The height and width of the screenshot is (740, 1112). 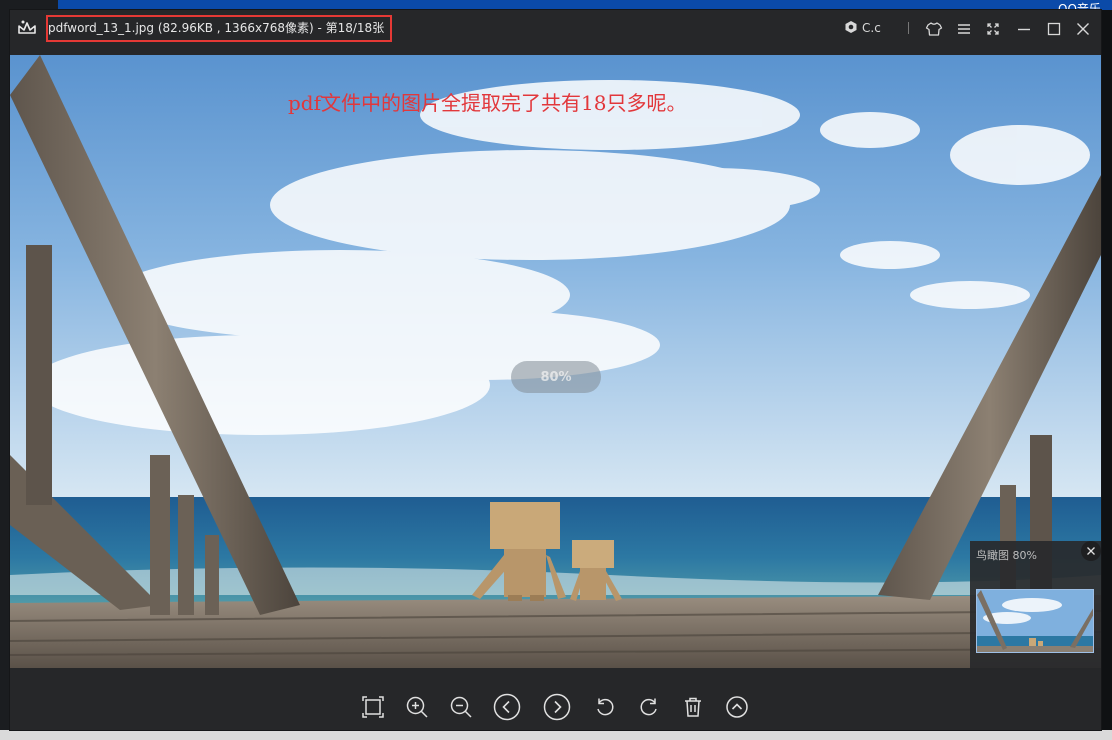 I want to click on skin-shirt-icon, so click(x=934, y=29).